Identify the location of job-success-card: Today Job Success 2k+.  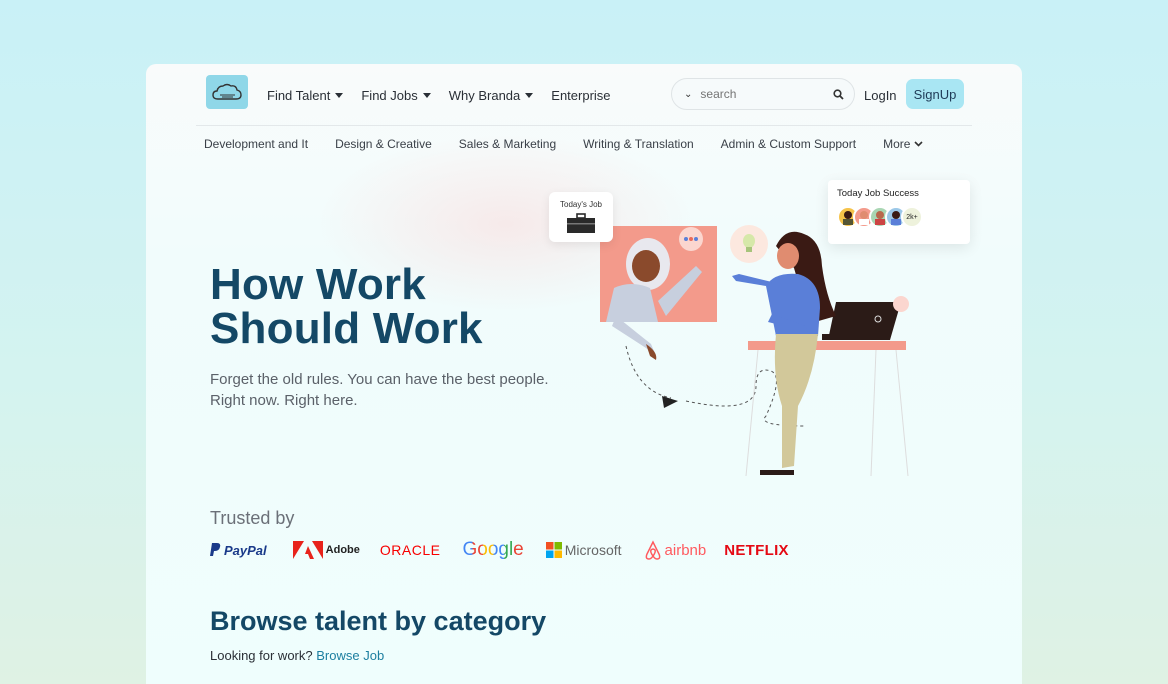
(899, 212).